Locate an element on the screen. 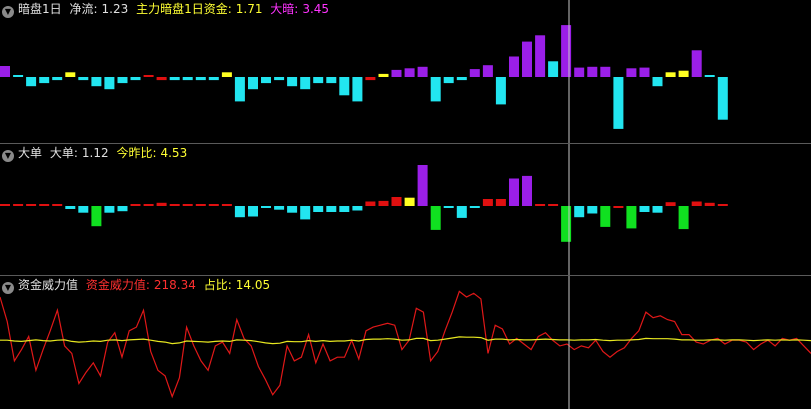 The image size is (811, 409). indicator-value: 14.05 is located at coordinates (253, 285).